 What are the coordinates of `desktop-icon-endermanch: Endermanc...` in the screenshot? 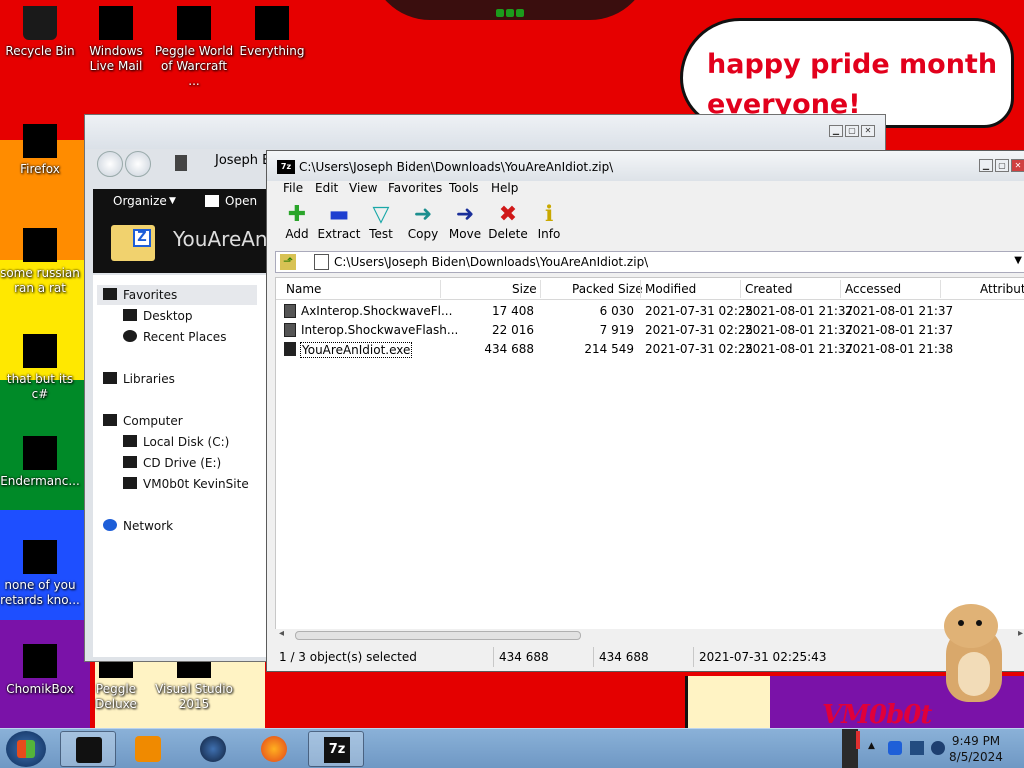 It's located at (40, 462).